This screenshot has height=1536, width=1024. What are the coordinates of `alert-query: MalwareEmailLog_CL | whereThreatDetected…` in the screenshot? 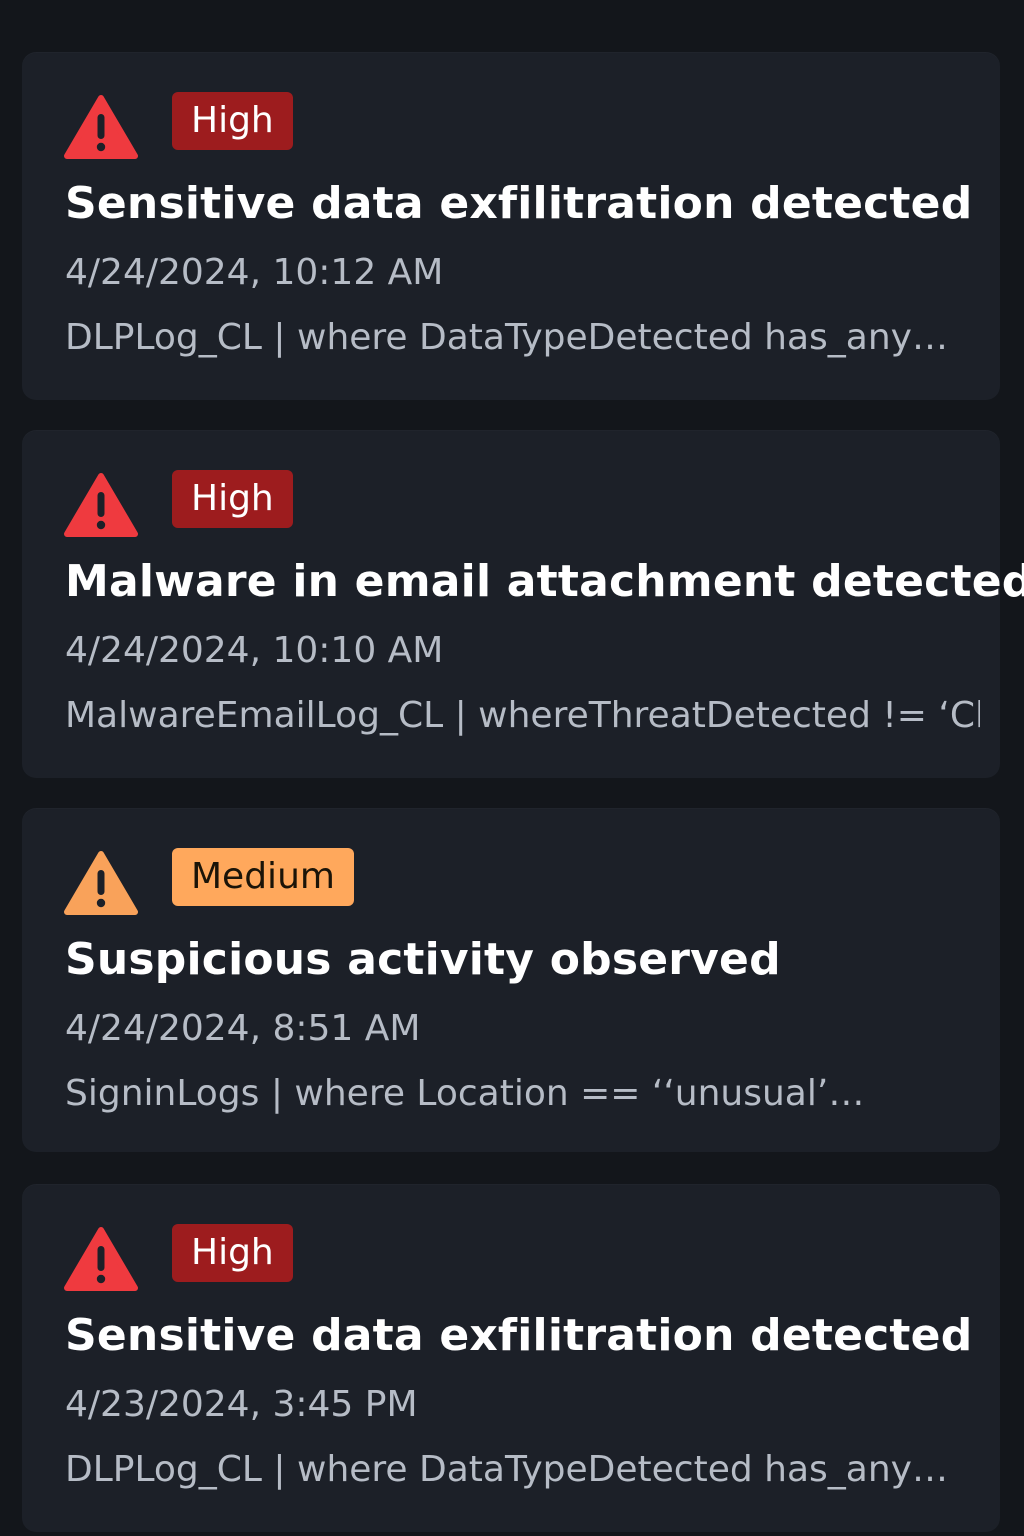 It's located at (522, 715).